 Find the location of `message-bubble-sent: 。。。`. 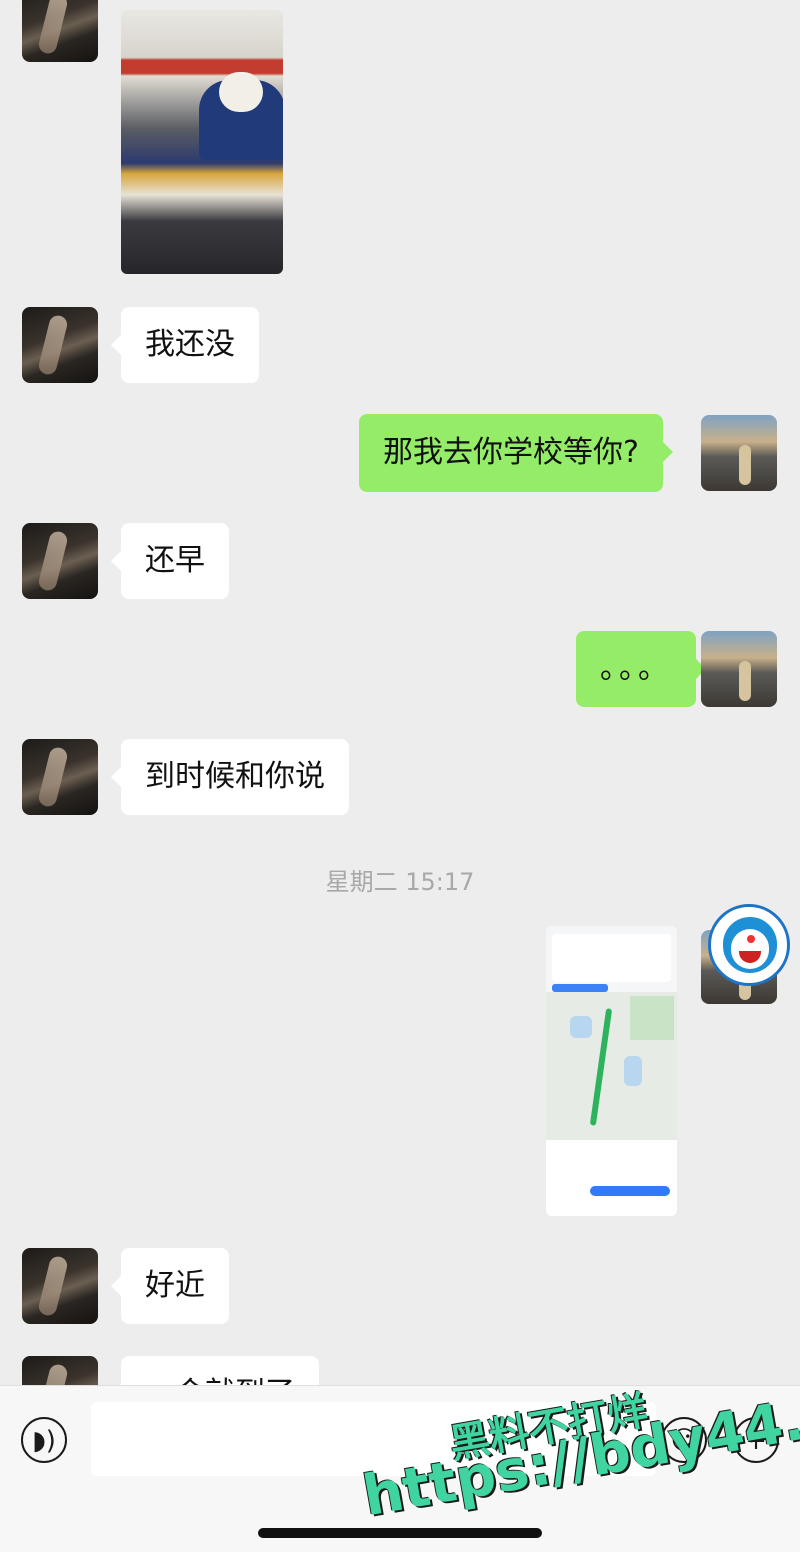

message-bubble-sent: 。。。 is located at coordinates (641, 669).